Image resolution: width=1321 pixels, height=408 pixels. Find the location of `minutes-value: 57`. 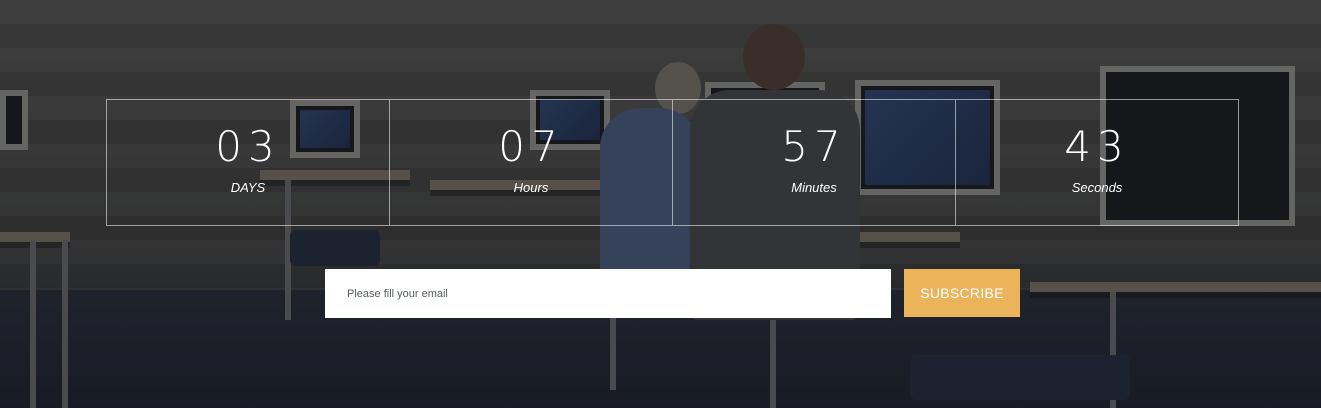

minutes-value: 57 is located at coordinates (814, 146).